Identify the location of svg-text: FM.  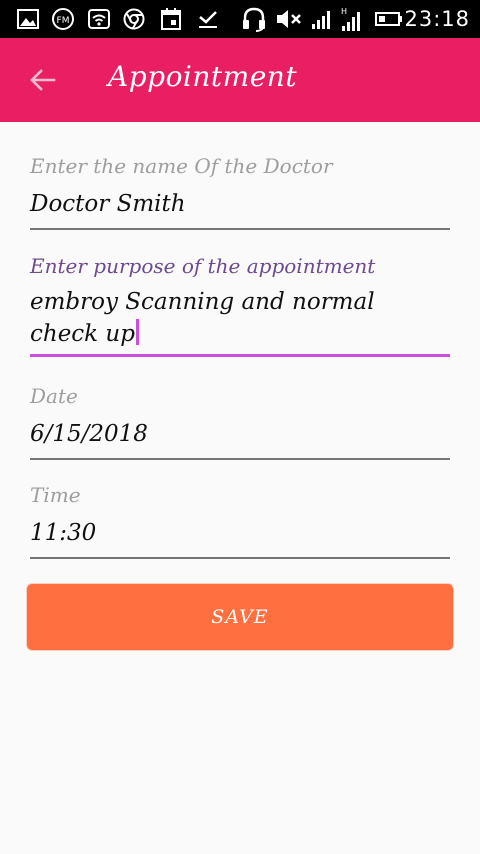
(63, 21).